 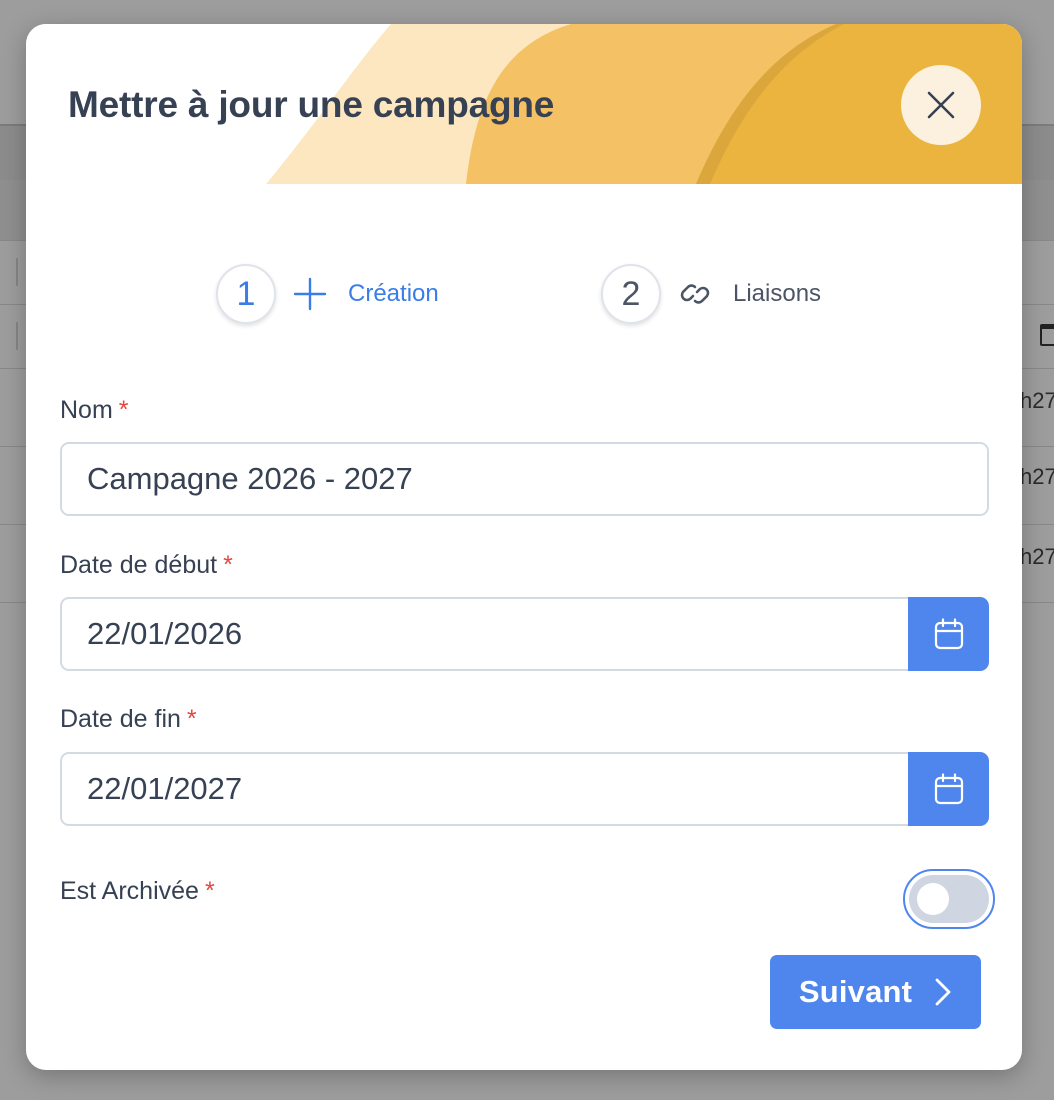 What do you see at coordinates (165, 633) in the screenshot?
I see `date-debut-value: 22/01/2026` at bounding box center [165, 633].